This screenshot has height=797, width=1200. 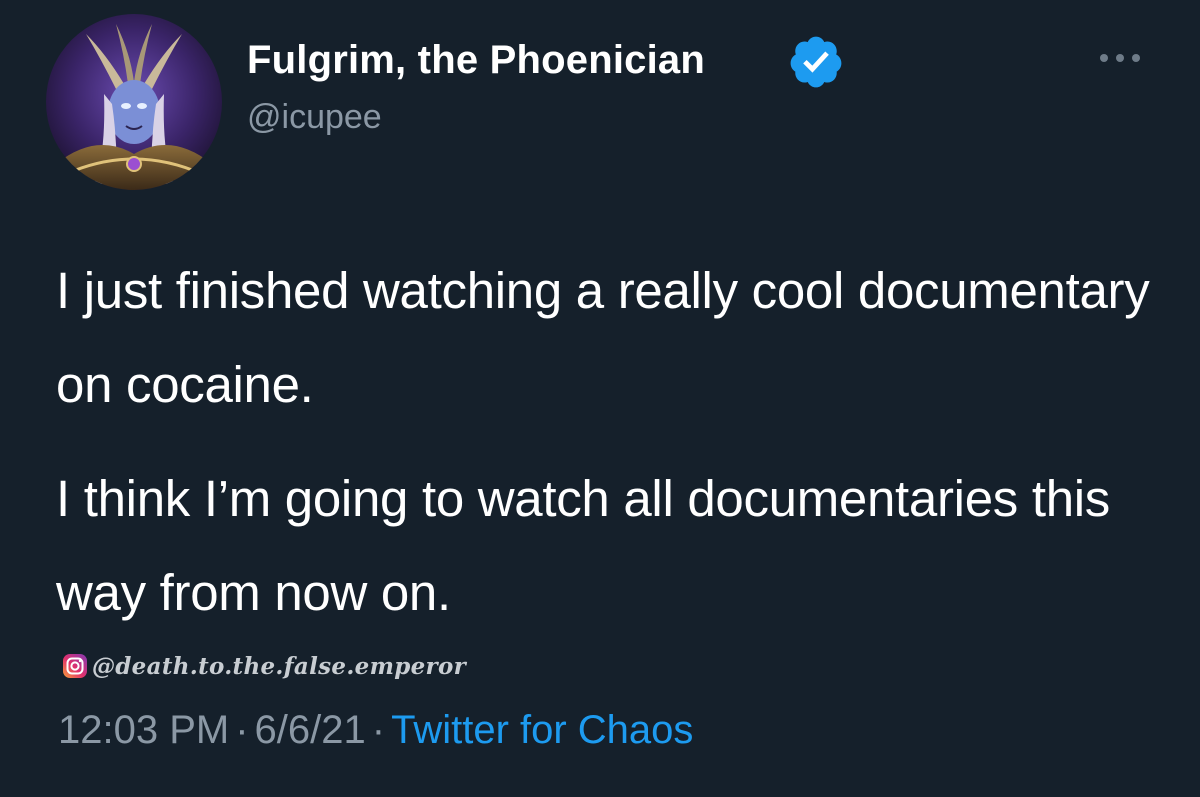 I want to click on verified-badge-icon, so click(x=816, y=62).